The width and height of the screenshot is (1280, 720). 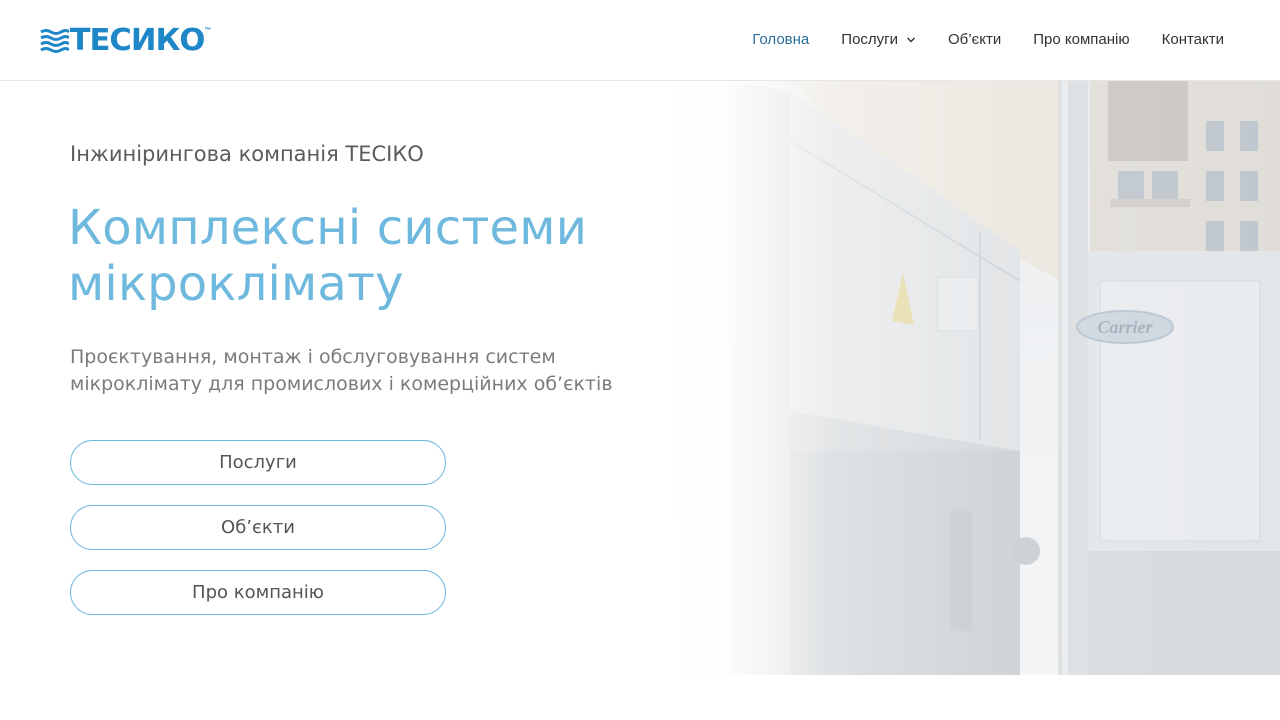 I want to click on nav-item-label: Про компанію, so click(x=1081, y=39).